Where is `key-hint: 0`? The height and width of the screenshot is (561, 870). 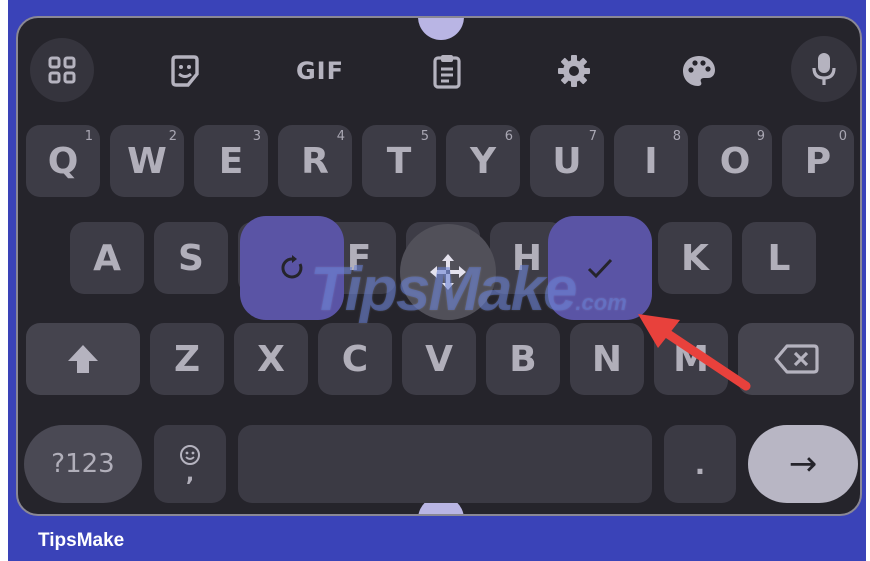
key-hint: 0 is located at coordinates (842, 136).